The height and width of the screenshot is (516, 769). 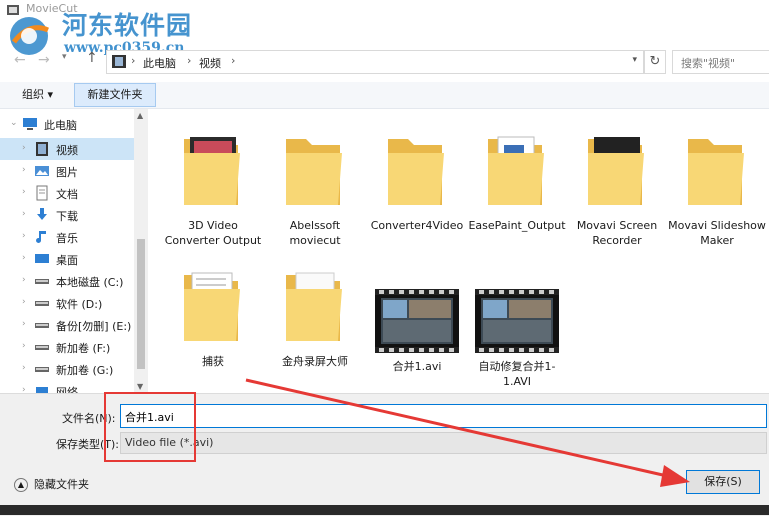 What do you see at coordinates (417, 225) in the screenshot?
I see `file-label: Converter4Video` at bounding box center [417, 225].